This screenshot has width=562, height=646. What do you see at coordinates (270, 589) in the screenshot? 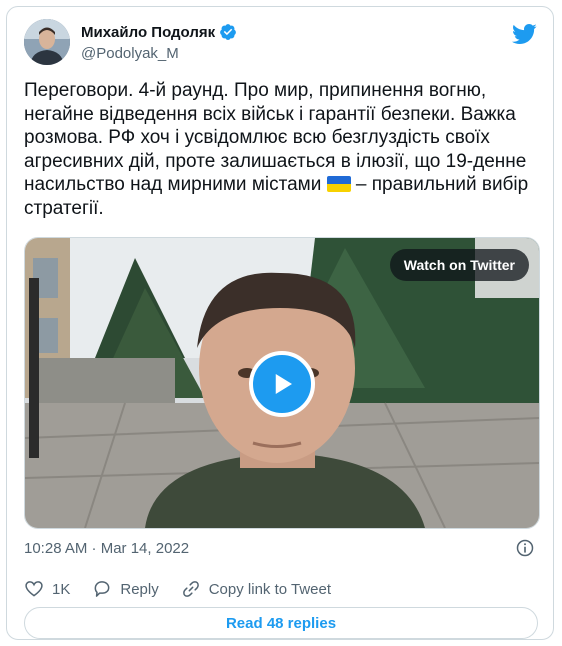
I see `copy-link-label: Copy link to Tweet` at bounding box center [270, 589].